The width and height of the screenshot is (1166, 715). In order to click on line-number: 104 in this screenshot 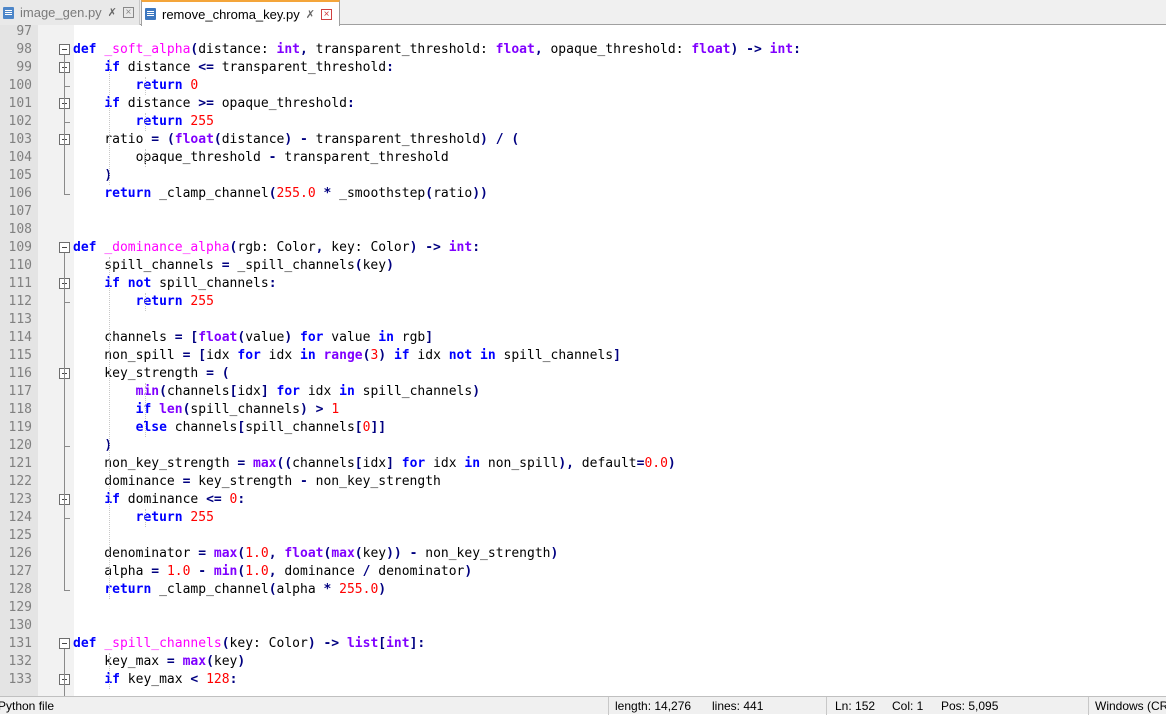, I will do `click(20, 157)`.